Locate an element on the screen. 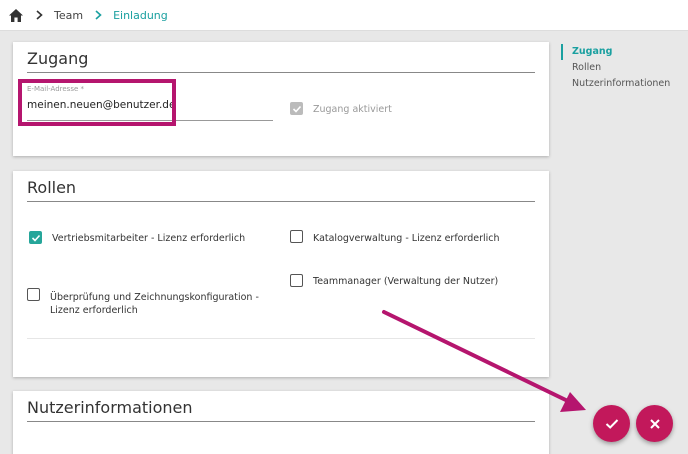 This screenshot has height=454, width=688. check-icon is located at coordinates (611, 423).